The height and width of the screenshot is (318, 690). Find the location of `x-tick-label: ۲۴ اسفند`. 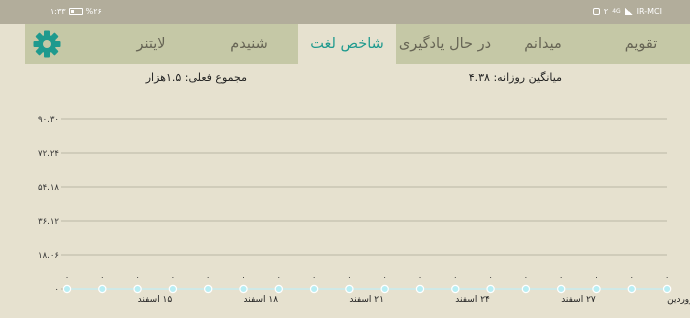

x-tick-label: ۲۴ اسفند is located at coordinates (472, 300).